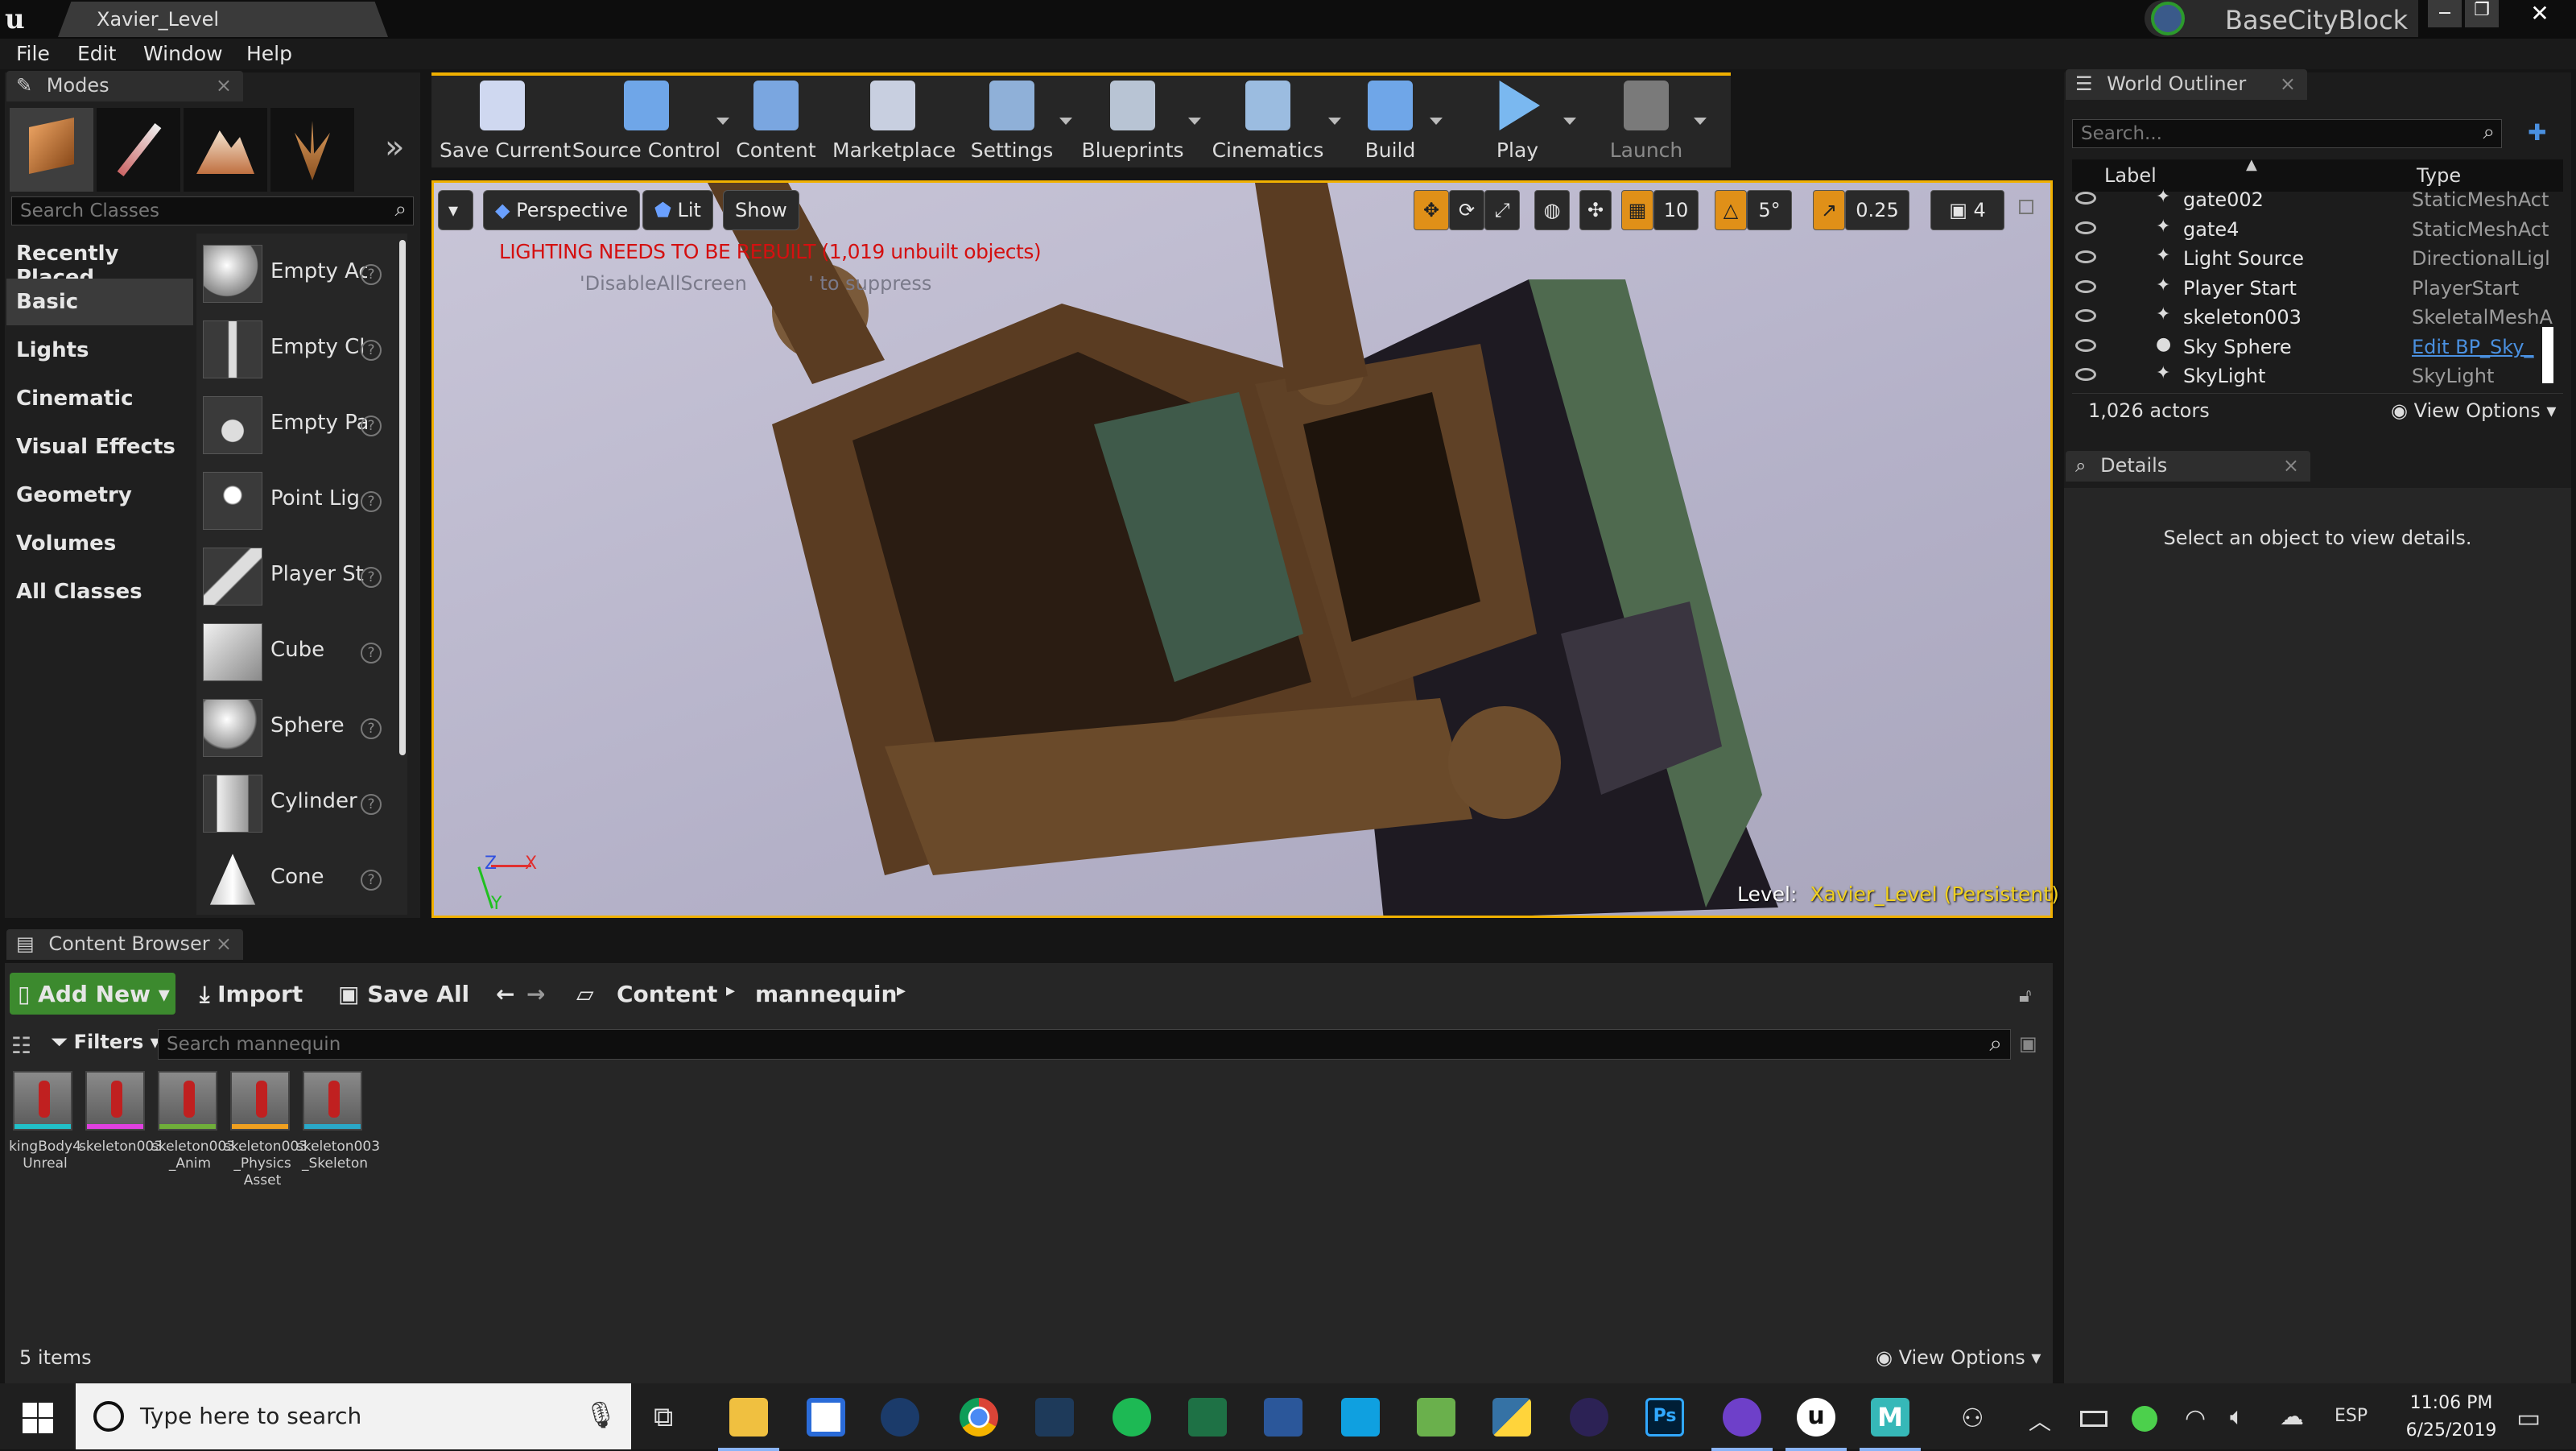 This screenshot has height=1451, width=2576. Describe the element at coordinates (667, 994) in the screenshot. I see `breadcrumb-content: Content` at that location.